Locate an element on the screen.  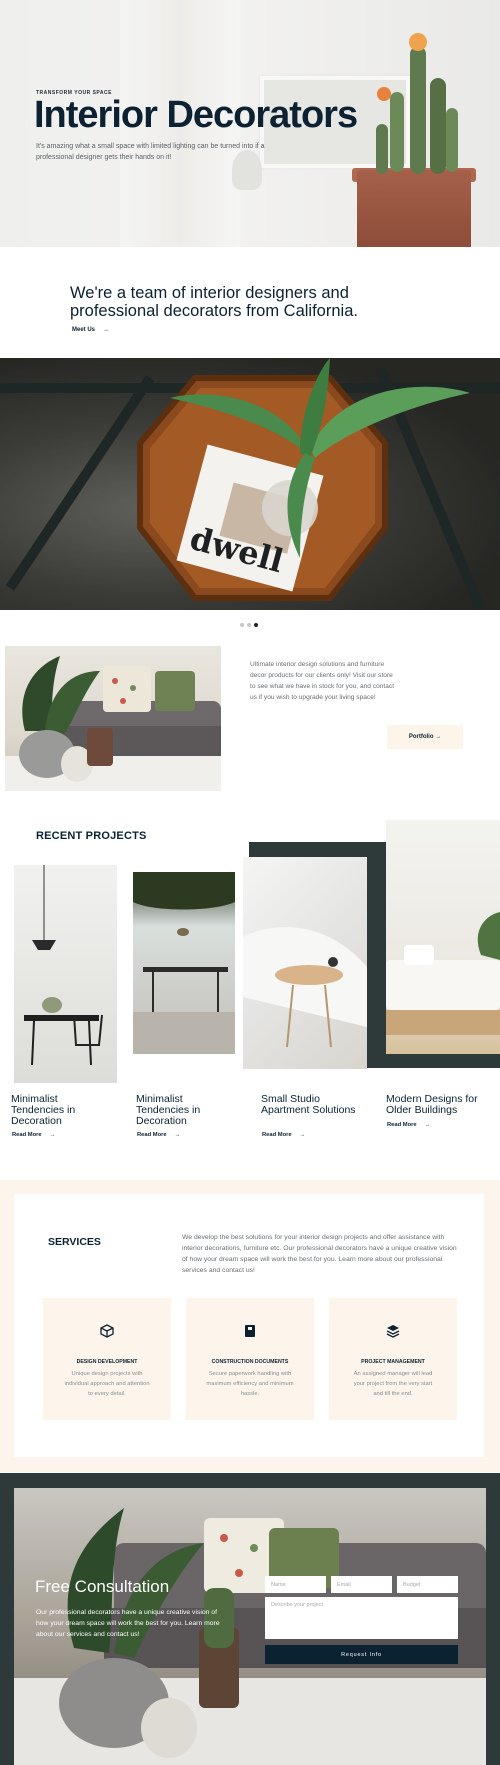
sofa-plant-image is located at coordinates (113, 718).